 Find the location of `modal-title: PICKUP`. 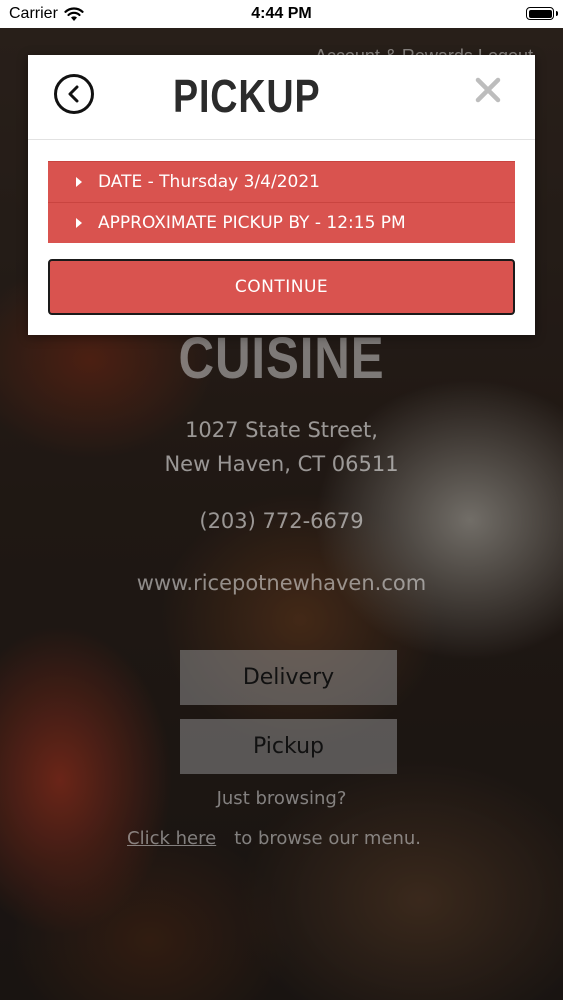

modal-title: PICKUP is located at coordinates (247, 96).